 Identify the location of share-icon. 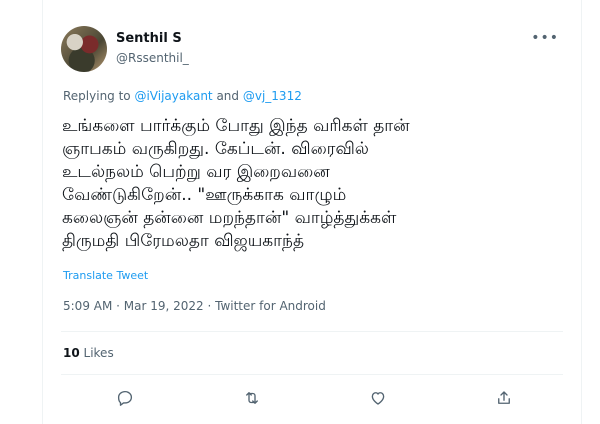
(504, 397).